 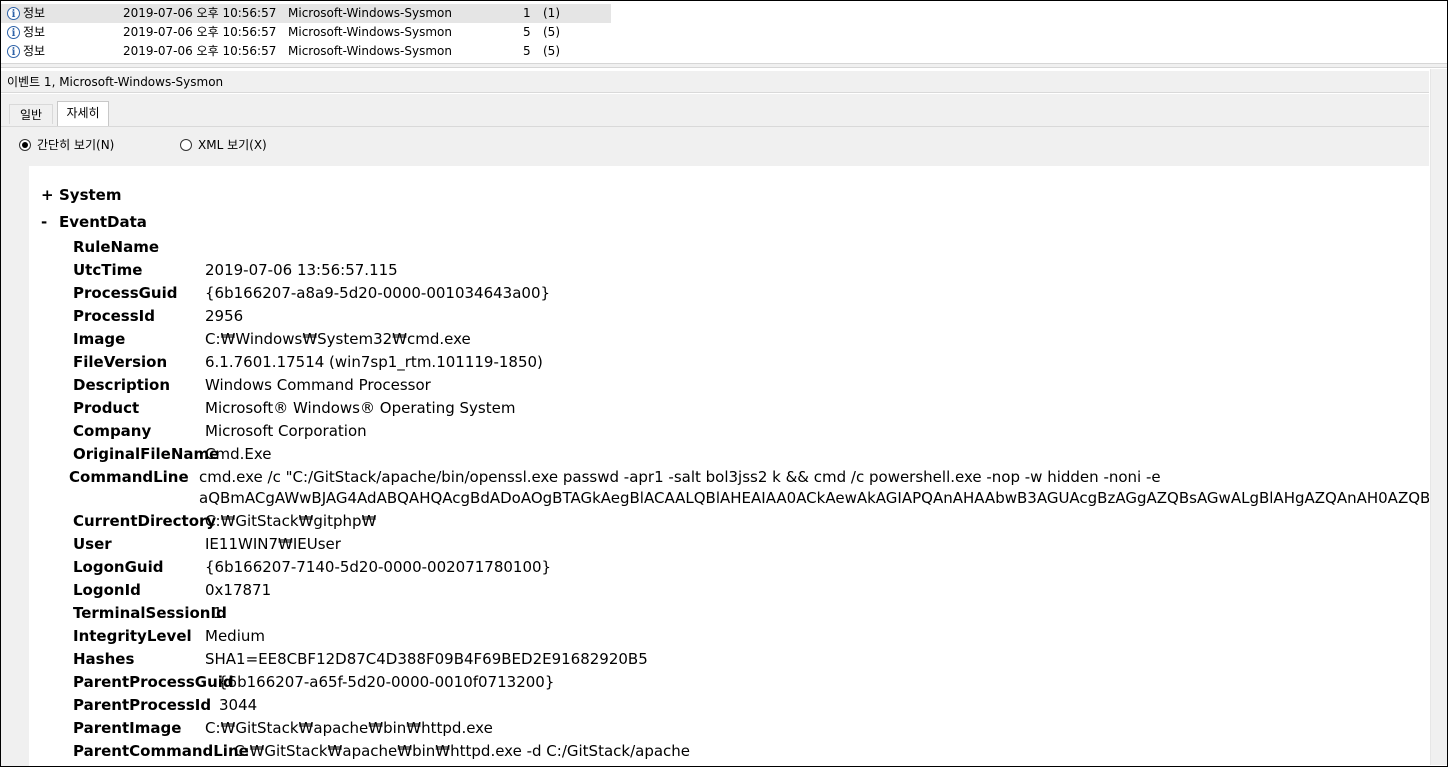 I want to click on field-value: C:₩Windows₩System32₩cmd.exe, so click(x=338, y=339).